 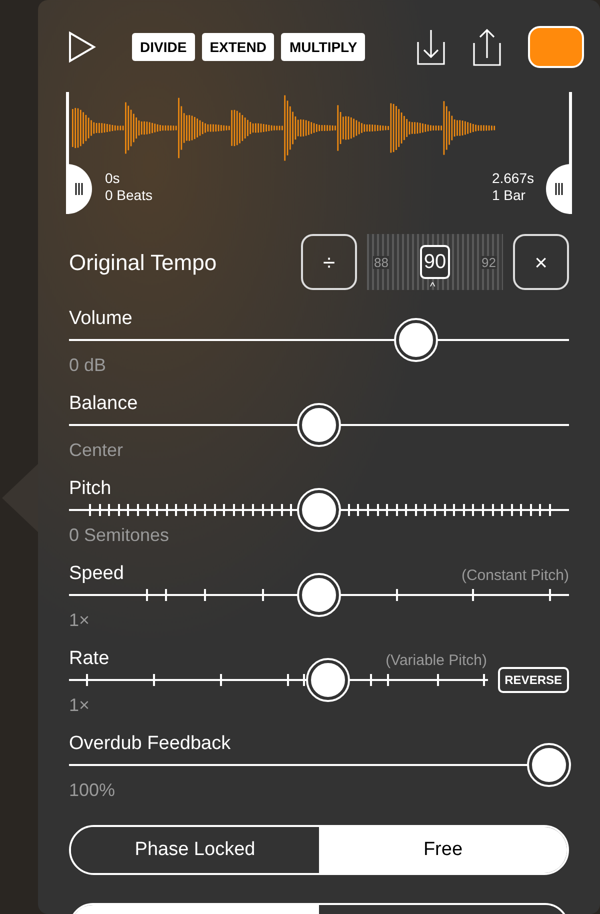 I want to click on toolbar-button: DIVIDE, so click(x=163, y=47).